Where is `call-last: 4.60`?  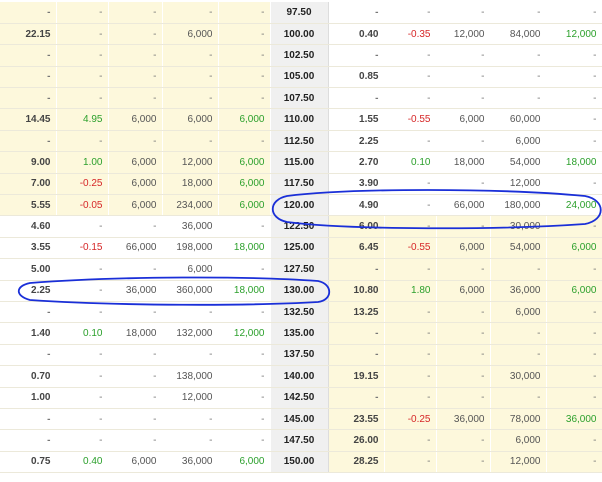
call-last: 4.60 is located at coordinates (28, 226).